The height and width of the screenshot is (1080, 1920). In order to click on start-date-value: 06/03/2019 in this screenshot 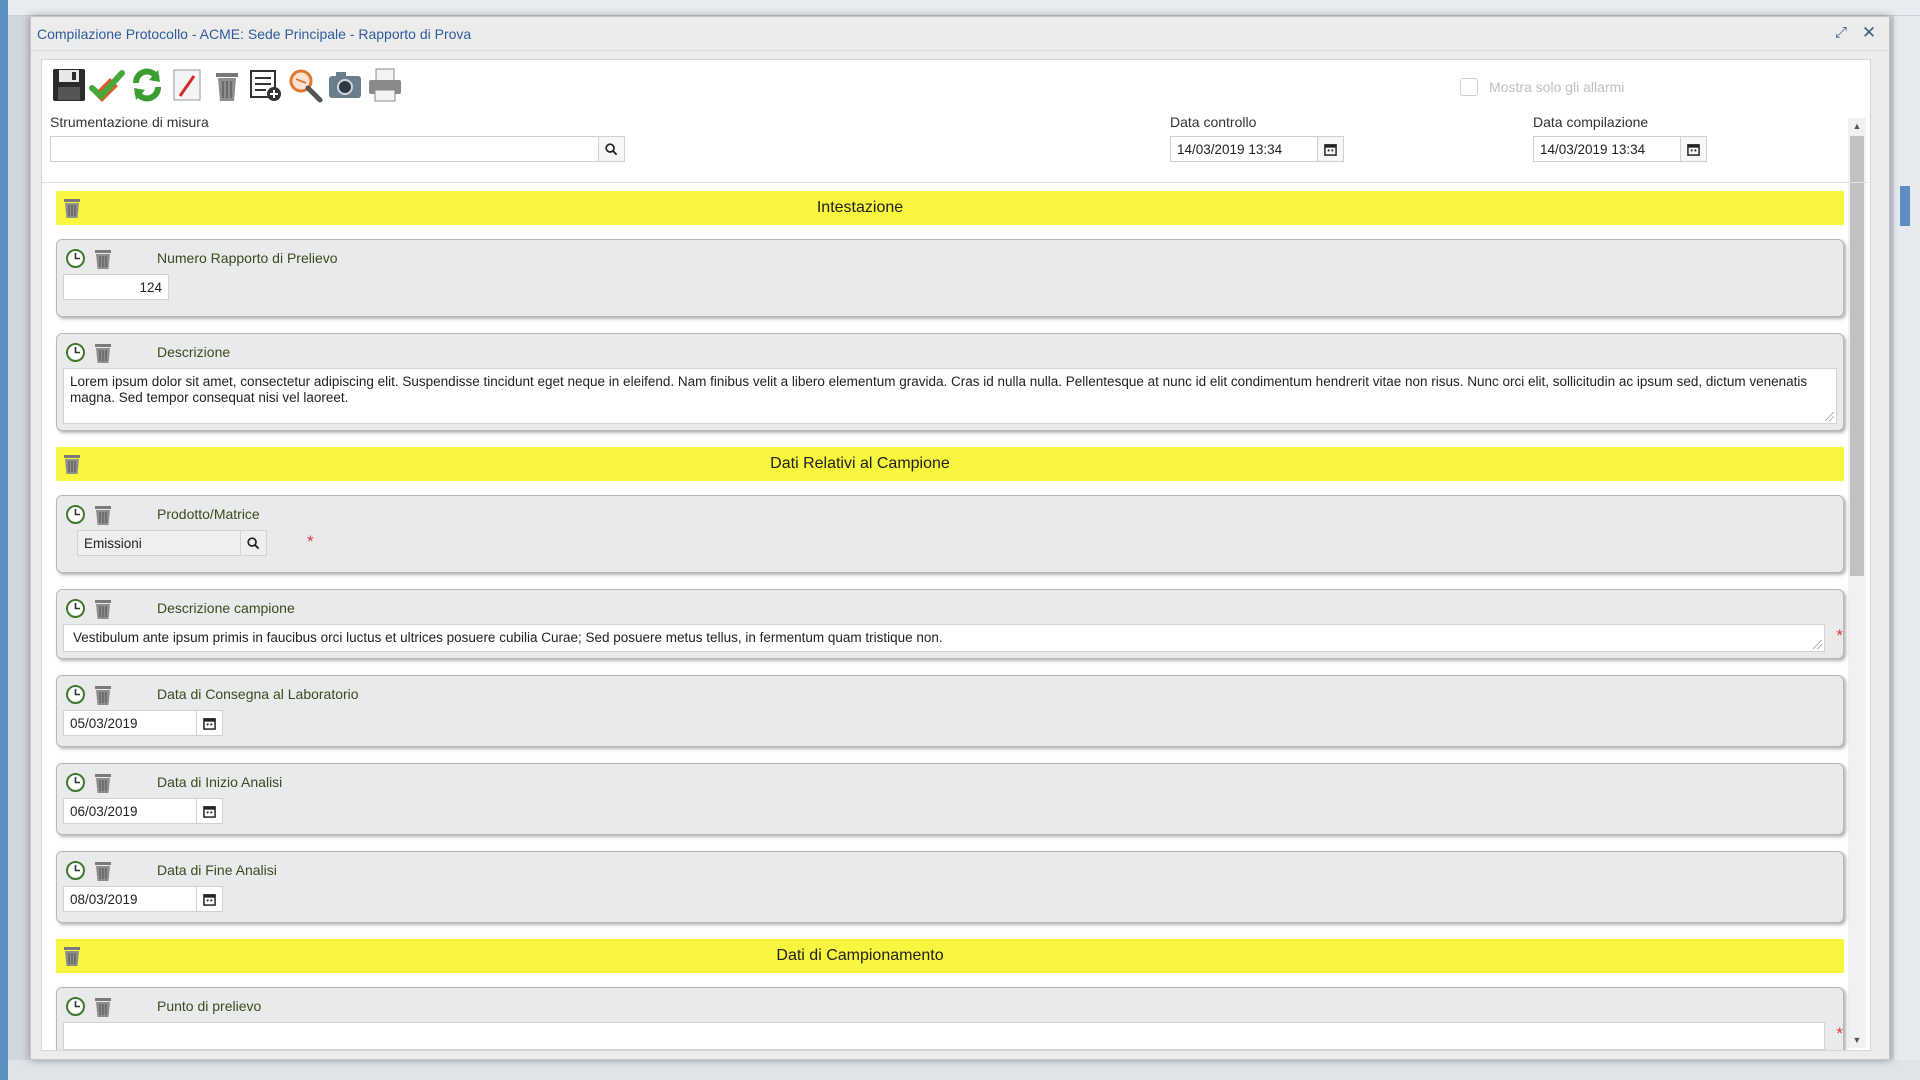, I will do `click(130, 811)`.